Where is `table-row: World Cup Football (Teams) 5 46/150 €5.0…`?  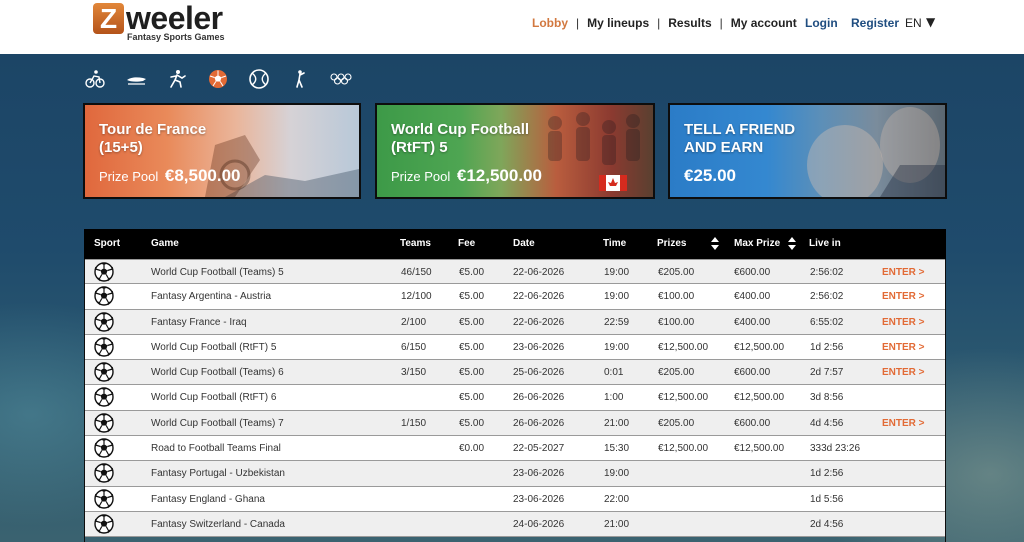
table-row: World Cup Football (Teams) 5 46/150 €5.0… is located at coordinates (515, 272).